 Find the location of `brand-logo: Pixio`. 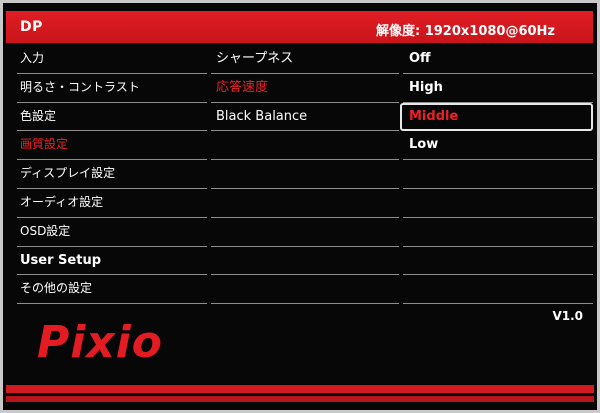

brand-logo: Pixio is located at coordinates (100, 342).